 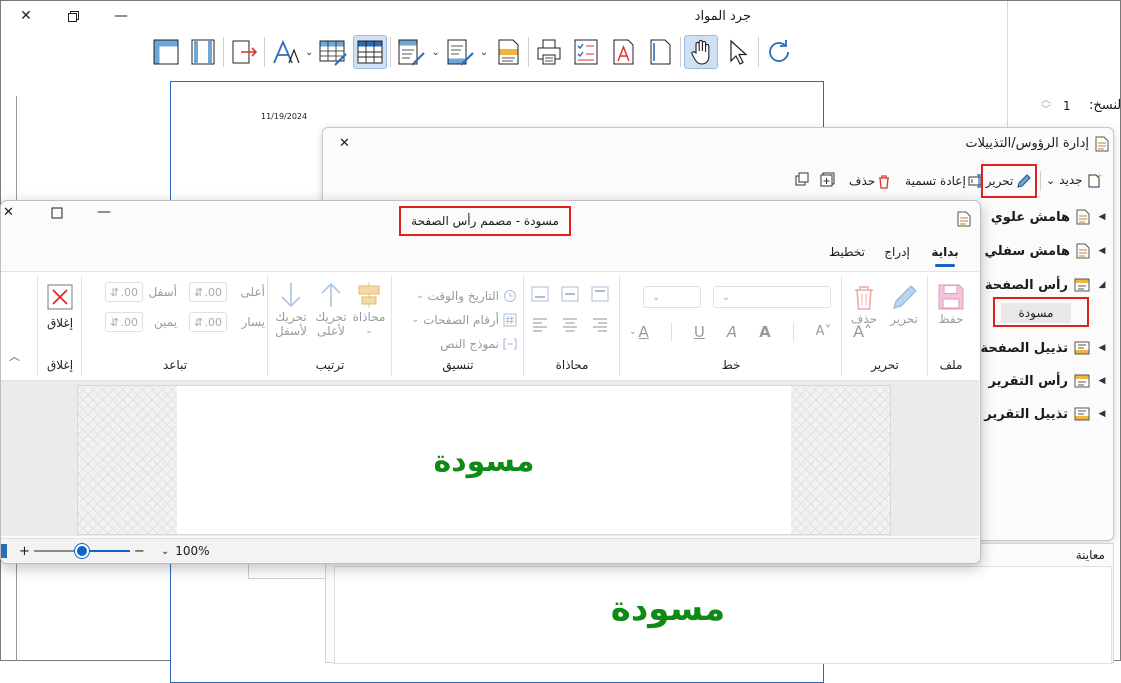 I want to click on tree-item-draft-highlight: مسودة, so click(x=1041, y=312).